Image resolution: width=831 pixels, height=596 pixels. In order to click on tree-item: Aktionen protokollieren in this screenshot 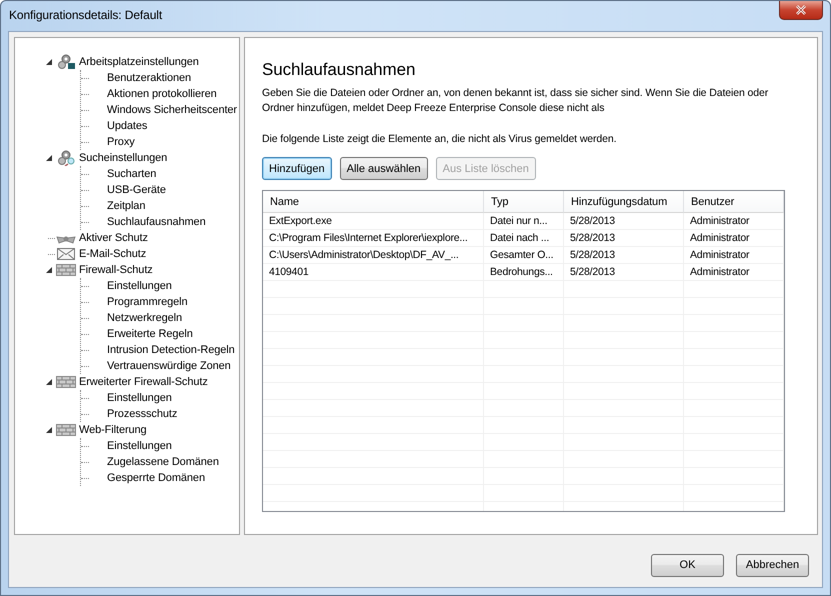, I will do `click(162, 94)`.